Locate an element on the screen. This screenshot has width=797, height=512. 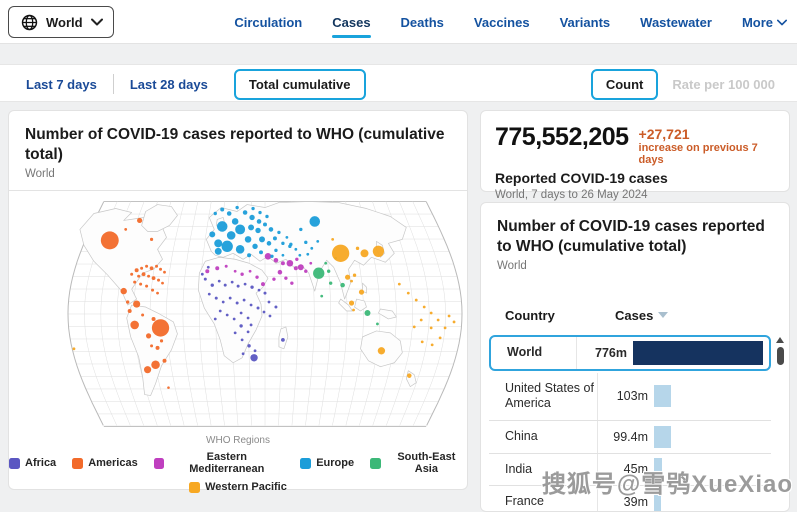
nav-tab-vaccines: Vaccines is located at coordinates (502, 22).